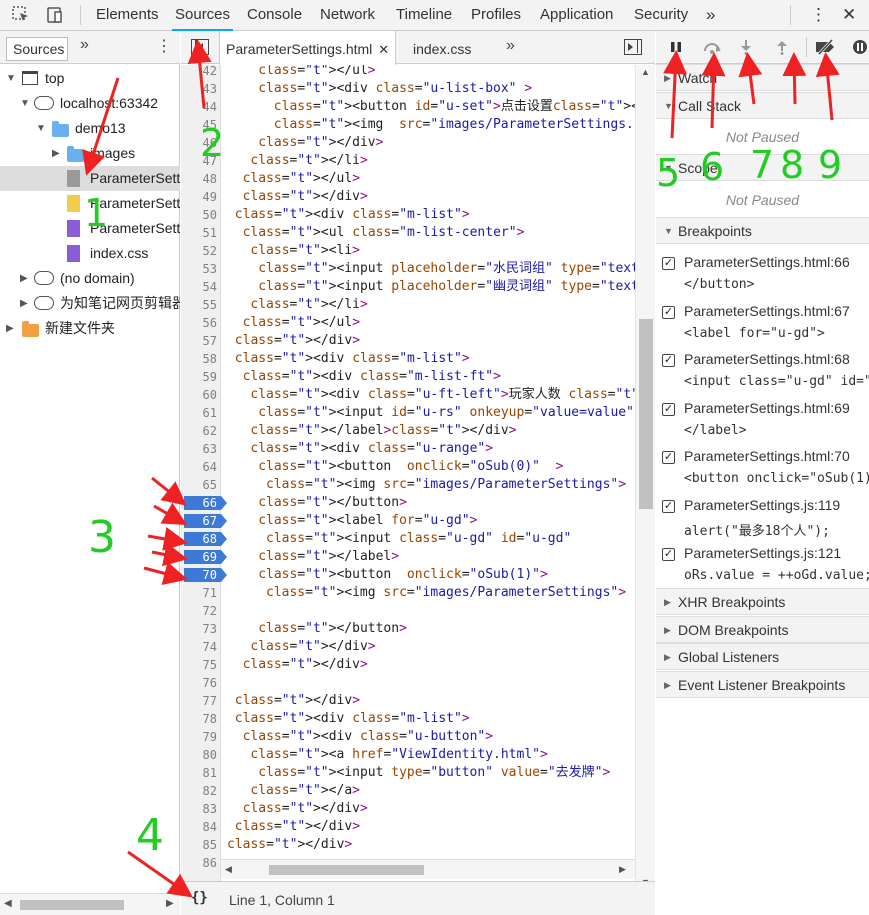 Image resolution: width=869 pixels, height=915 pixels. I want to click on line-number: 74, so click(199, 647).